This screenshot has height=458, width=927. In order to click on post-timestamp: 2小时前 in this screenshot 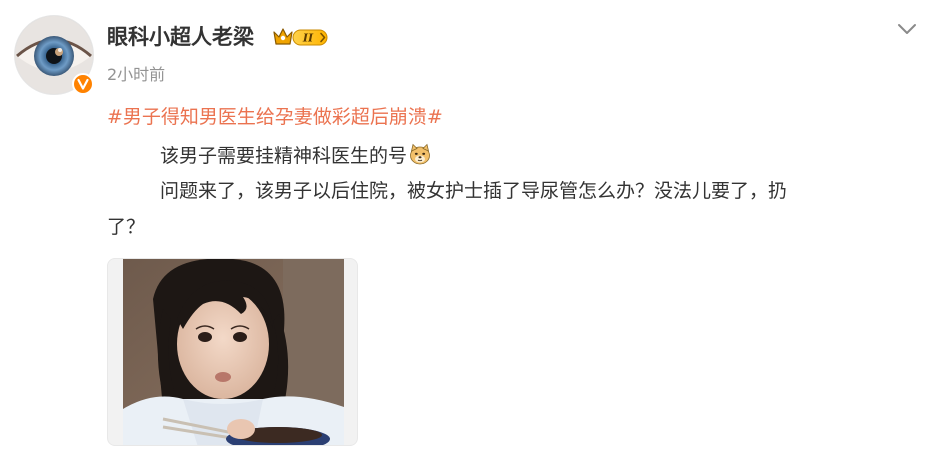, I will do `click(136, 75)`.